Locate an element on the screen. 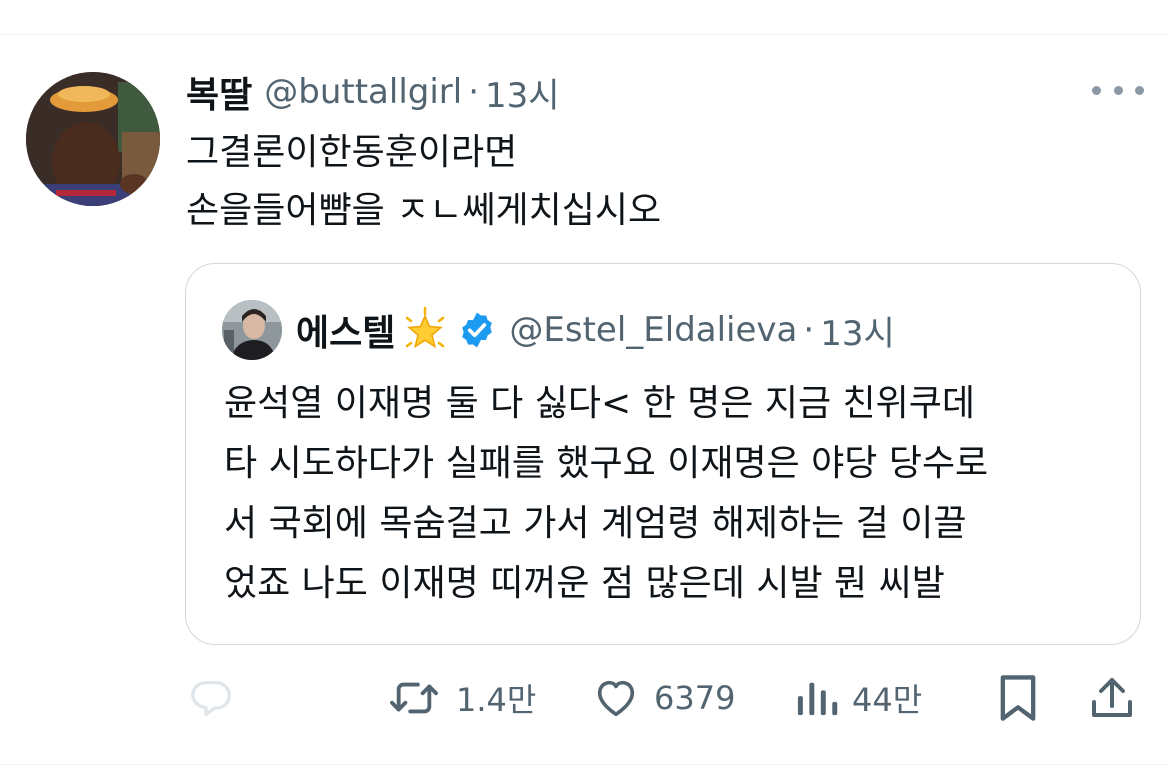 This screenshot has height=772, width=1170. verified-badge-icon is located at coordinates (477, 330).